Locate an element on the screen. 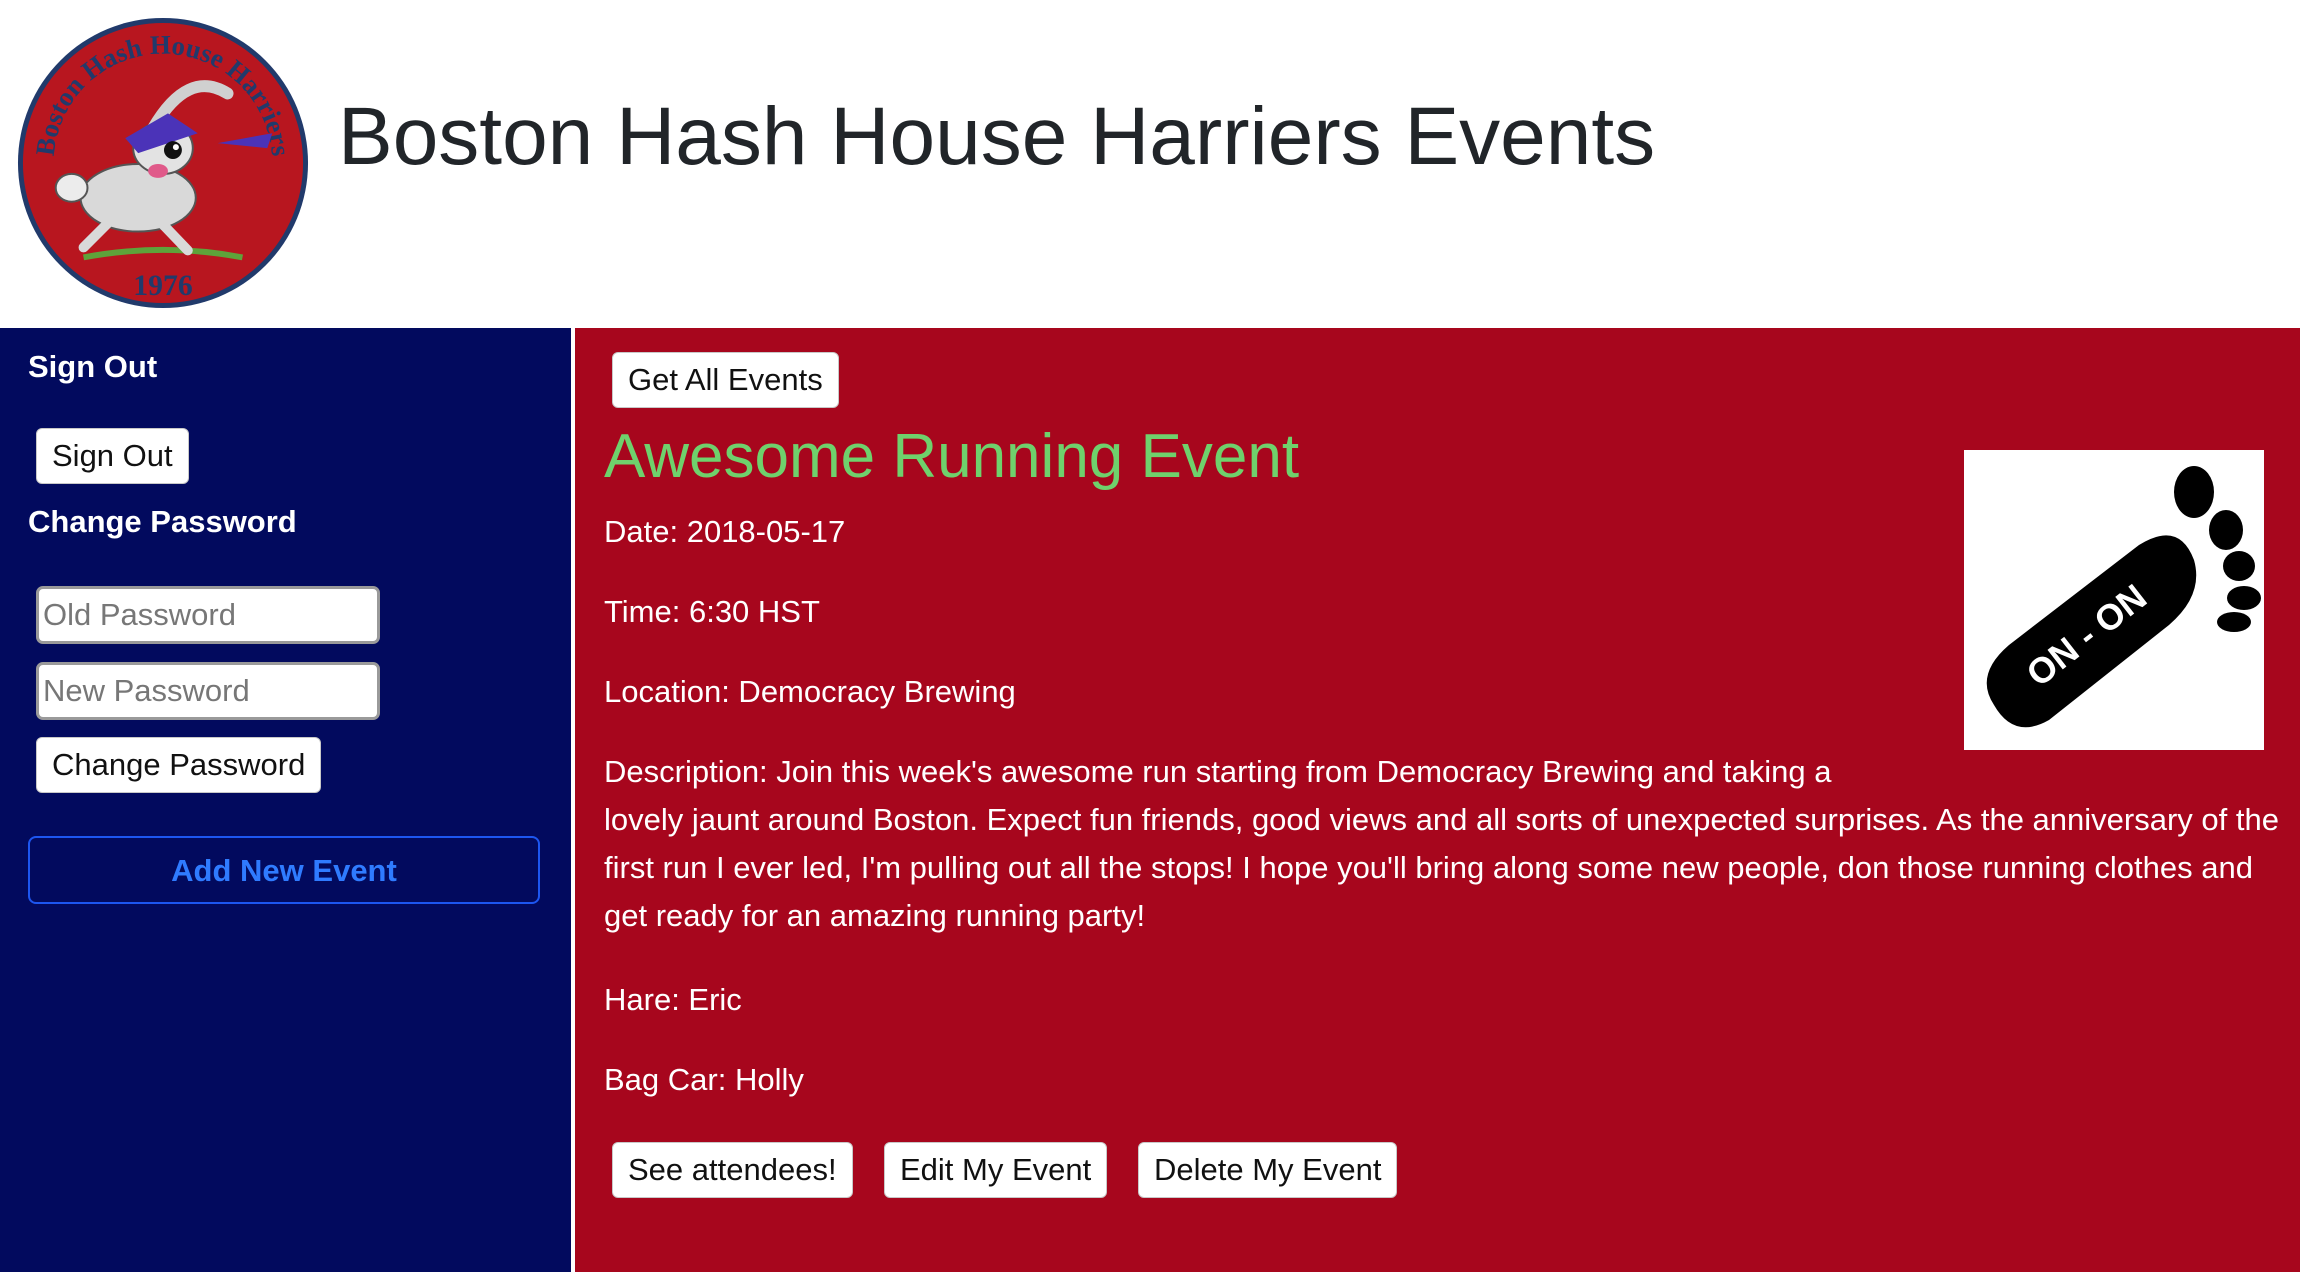  event-image: ON - ON is located at coordinates (2114, 600).